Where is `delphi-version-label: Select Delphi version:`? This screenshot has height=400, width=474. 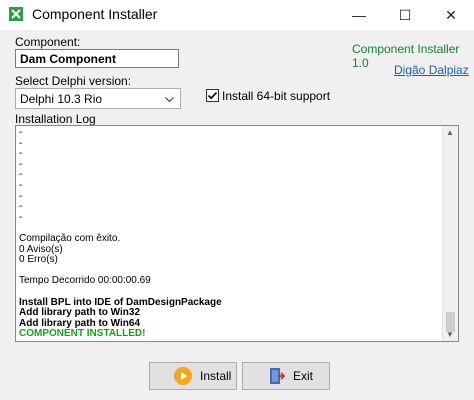
delphi-version-label: Select Delphi version: is located at coordinates (73, 81).